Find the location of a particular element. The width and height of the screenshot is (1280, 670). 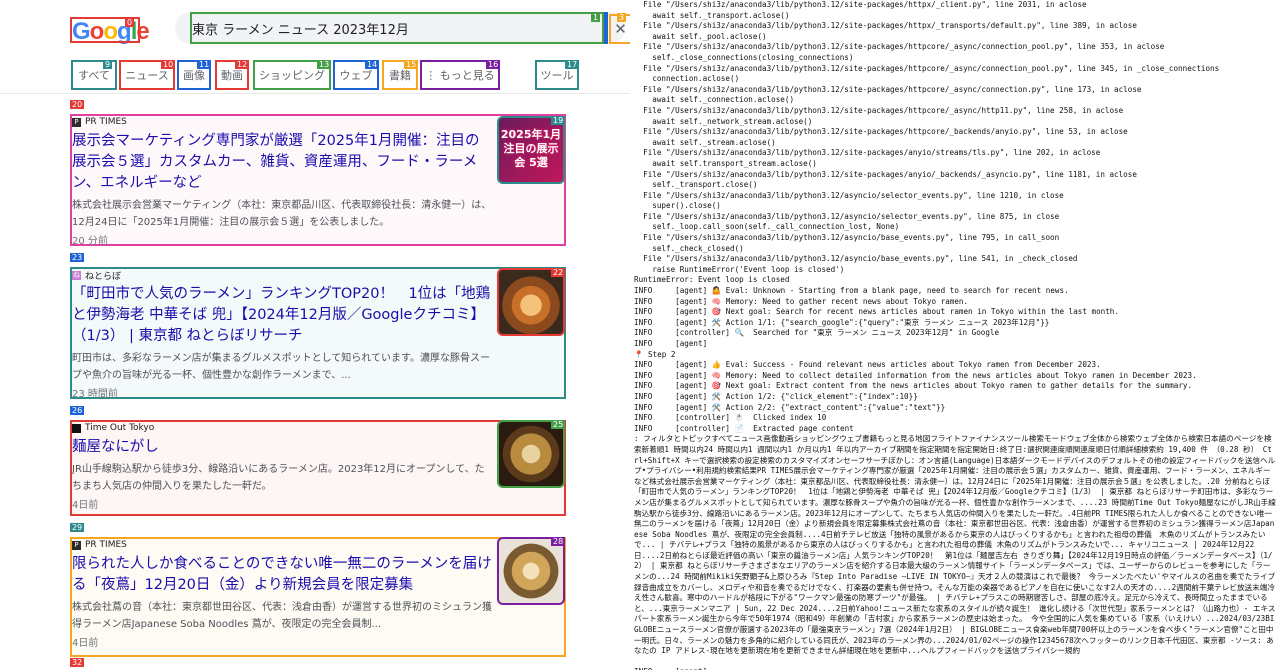

index-label-thumbnail: 28 is located at coordinates (558, 541).